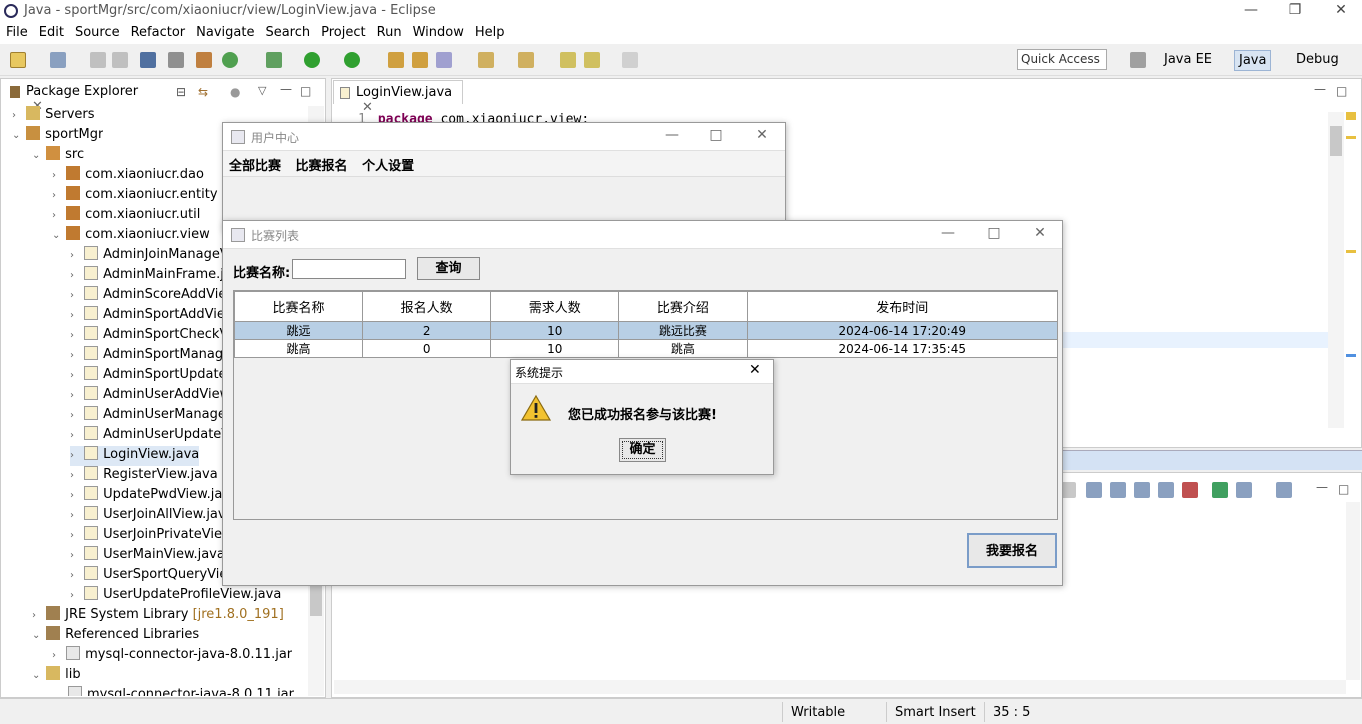 Image resolution: width=1362 pixels, height=724 pixels. I want to click on tree-item-lib-jar: mysql-connector-java-8.0.11.jar, so click(181, 691).